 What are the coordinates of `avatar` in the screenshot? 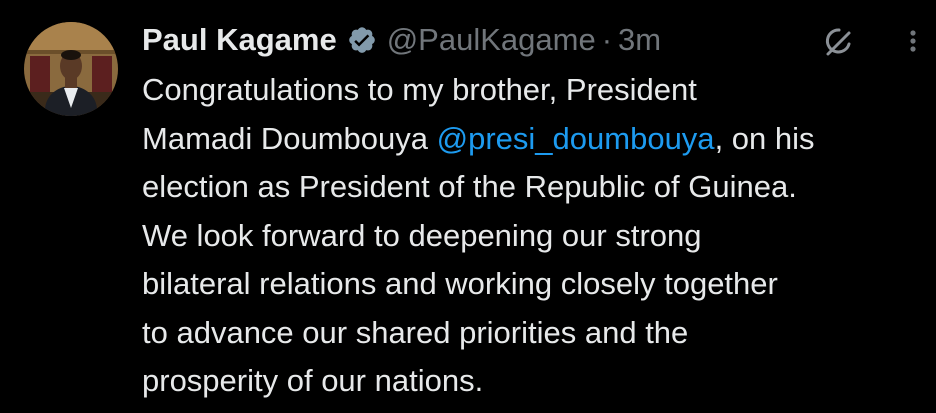 It's located at (71, 69).